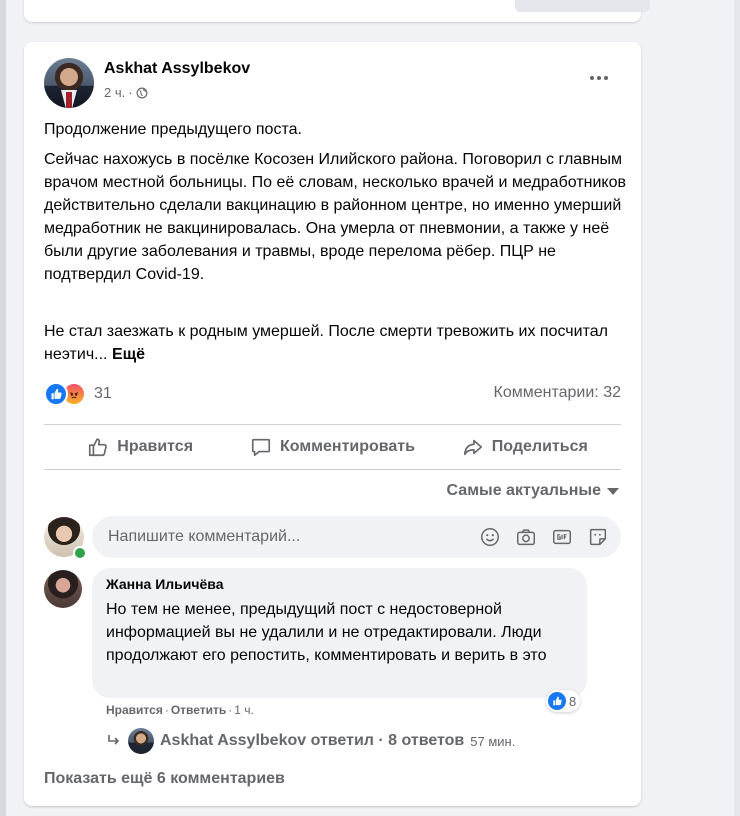 This screenshot has height=816, width=740. What do you see at coordinates (557, 393) in the screenshot?
I see `comments-count-link: Комментарии: 32` at bounding box center [557, 393].